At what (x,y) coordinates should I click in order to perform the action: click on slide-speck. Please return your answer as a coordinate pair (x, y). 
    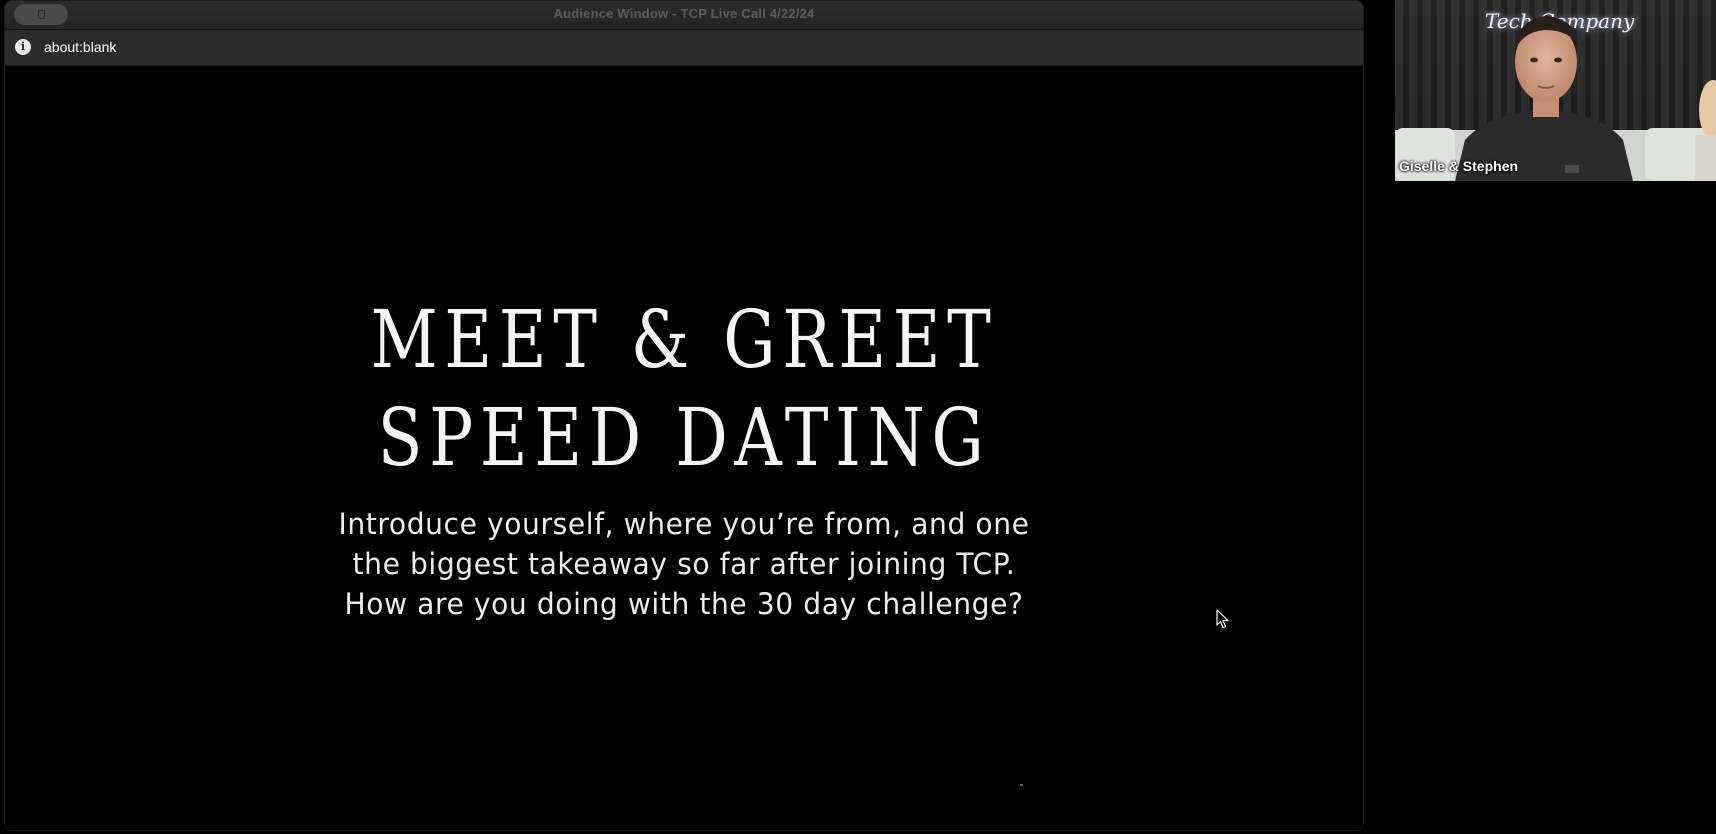
    Looking at the image, I should click on (1021, 785).